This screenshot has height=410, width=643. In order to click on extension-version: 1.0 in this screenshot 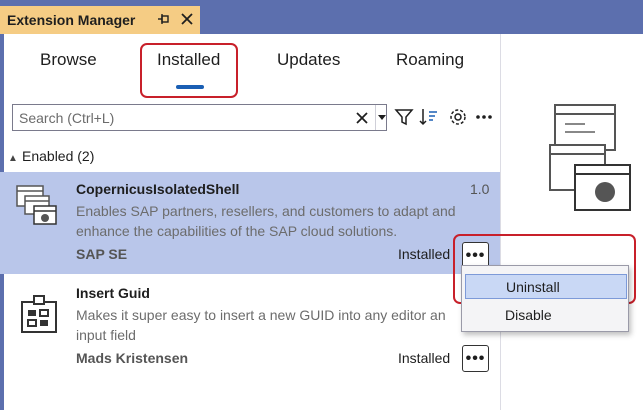, I will do `click(480, 189)`.